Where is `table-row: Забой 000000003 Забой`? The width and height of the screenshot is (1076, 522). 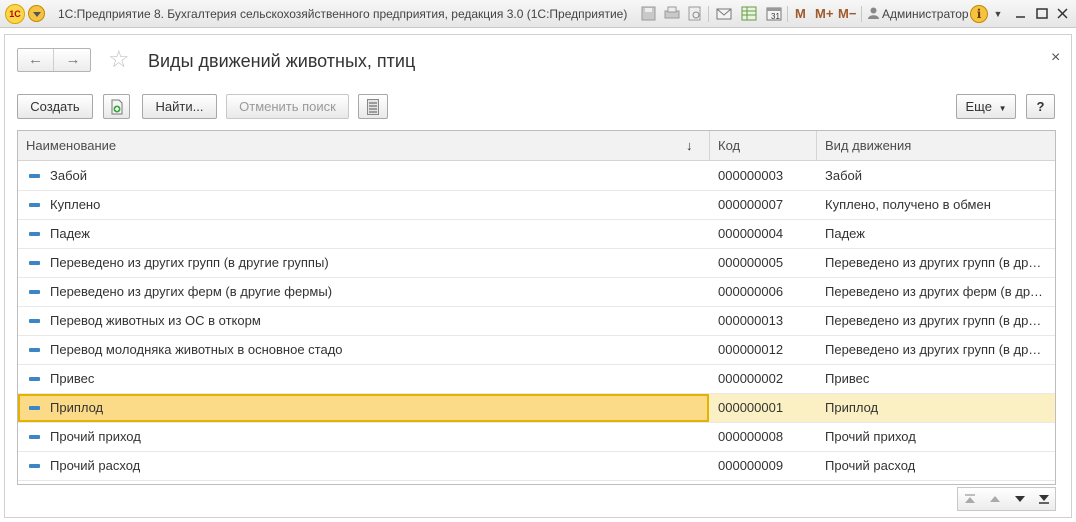
table-row: Забой 000000003 Забой is located at coordinates (536, 176).